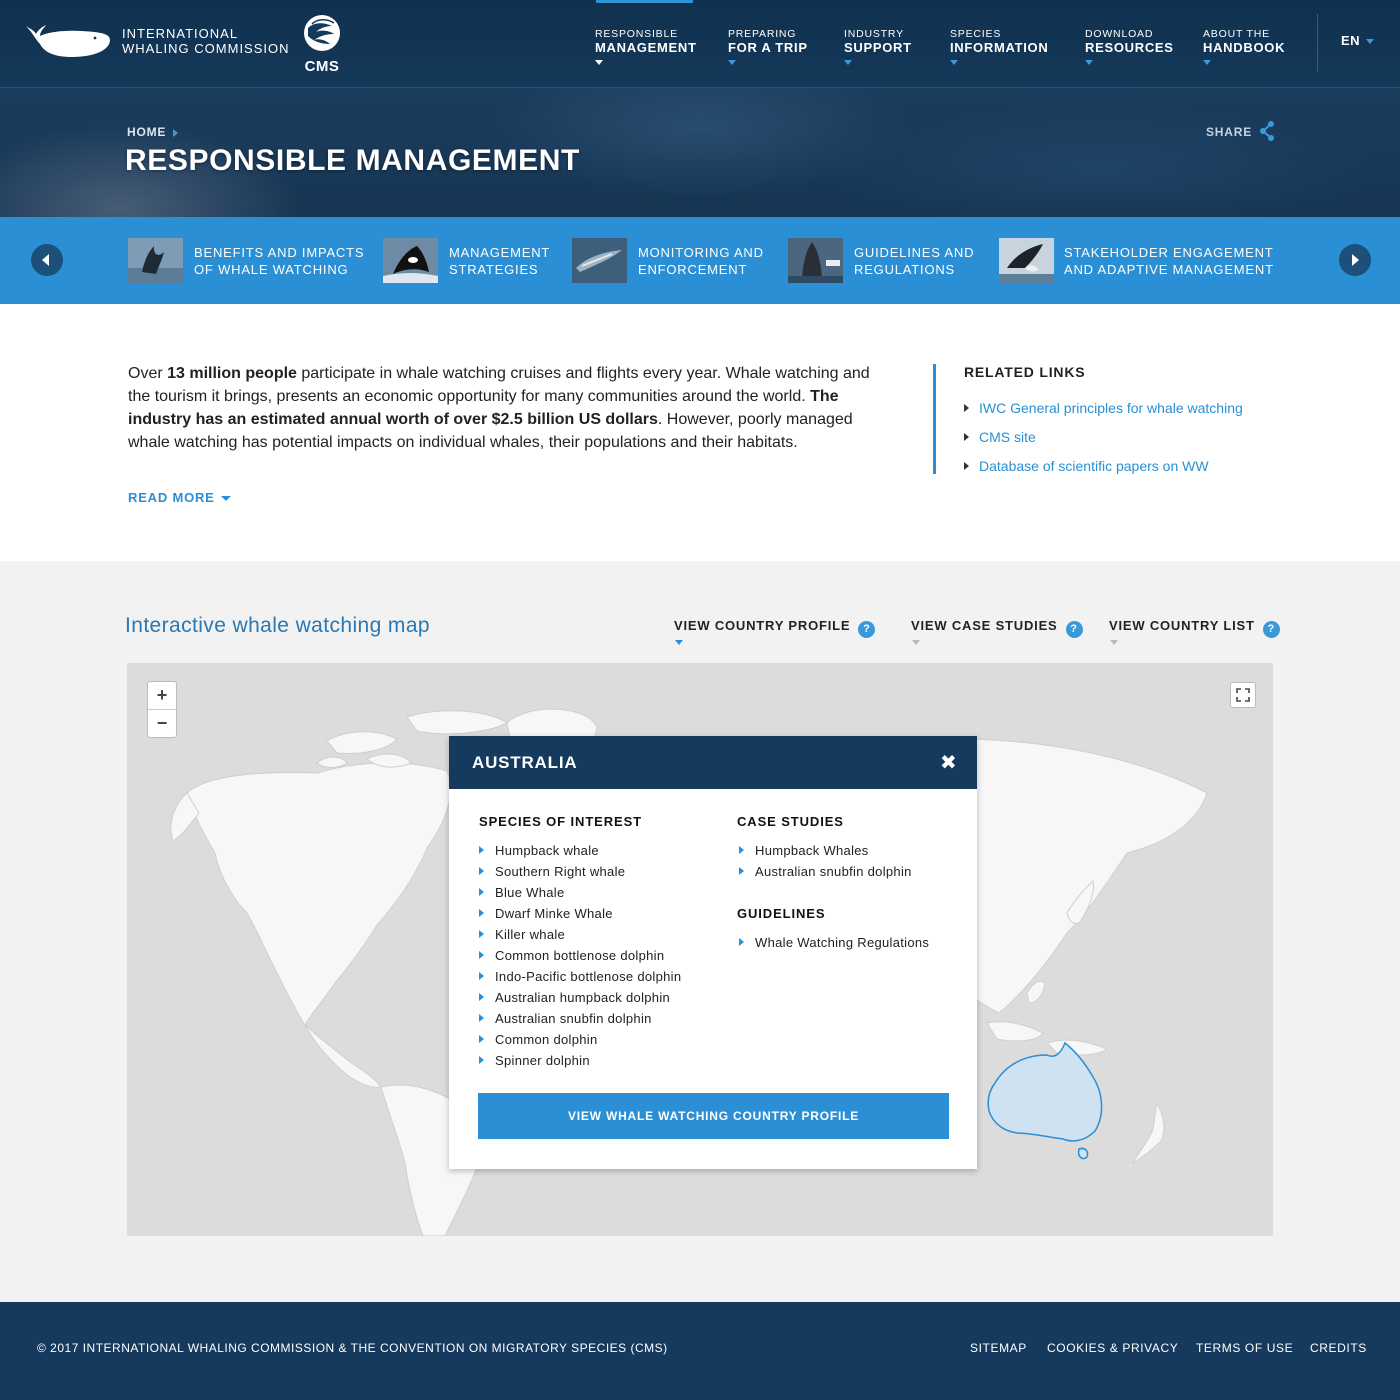 The image size is (1400, 1400). What do you see at coordinates (701, 261) in the screenshot?
I see `subnav-label: MONITORING AND ENFORCEMENT` at bounding box center [701, 261].